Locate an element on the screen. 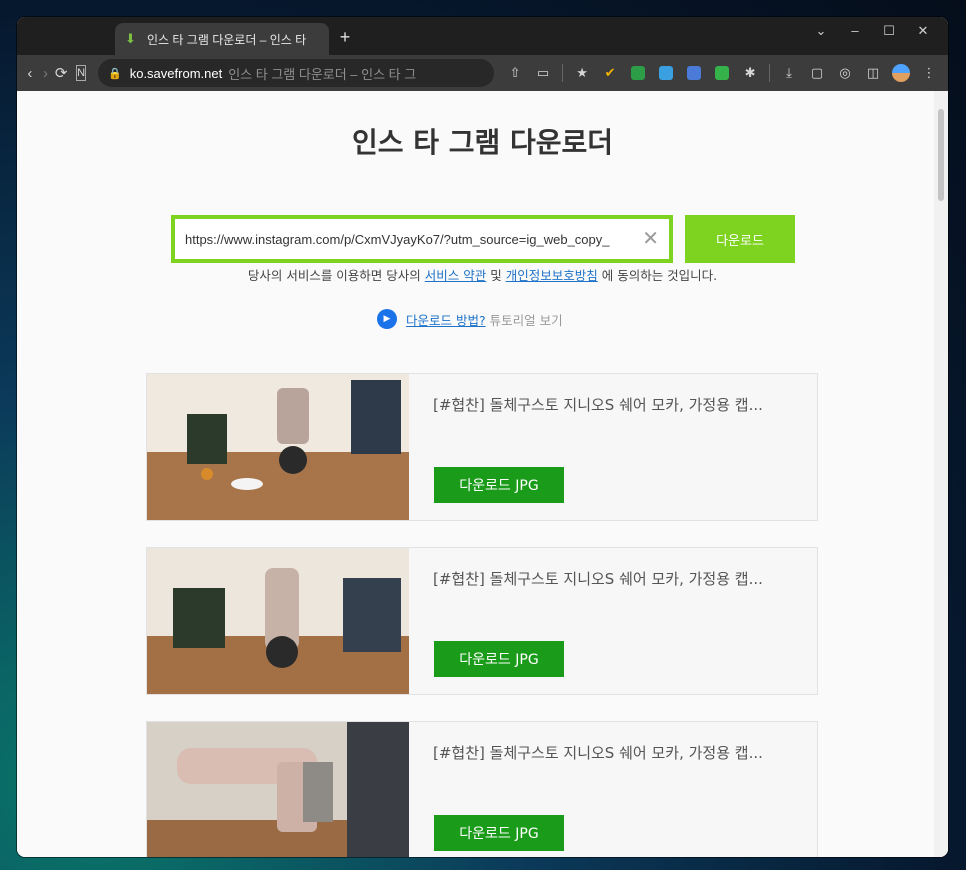 This screenshot has height=870, width=966. url-host: ko.savefrom.net is located at coordinates (176, 73).